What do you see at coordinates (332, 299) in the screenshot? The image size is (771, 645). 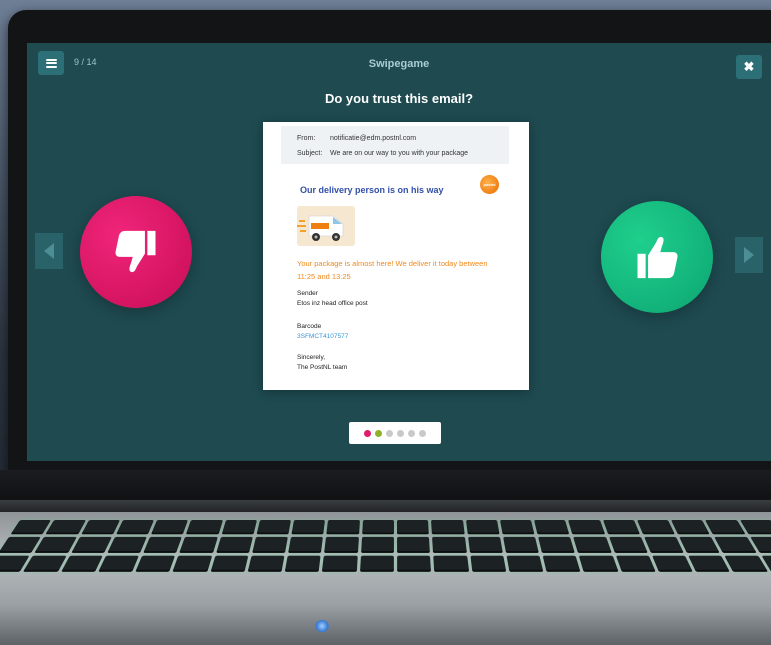 I see `sender-block: Sender Etos inz head office post` at bounding box center [332, 299].